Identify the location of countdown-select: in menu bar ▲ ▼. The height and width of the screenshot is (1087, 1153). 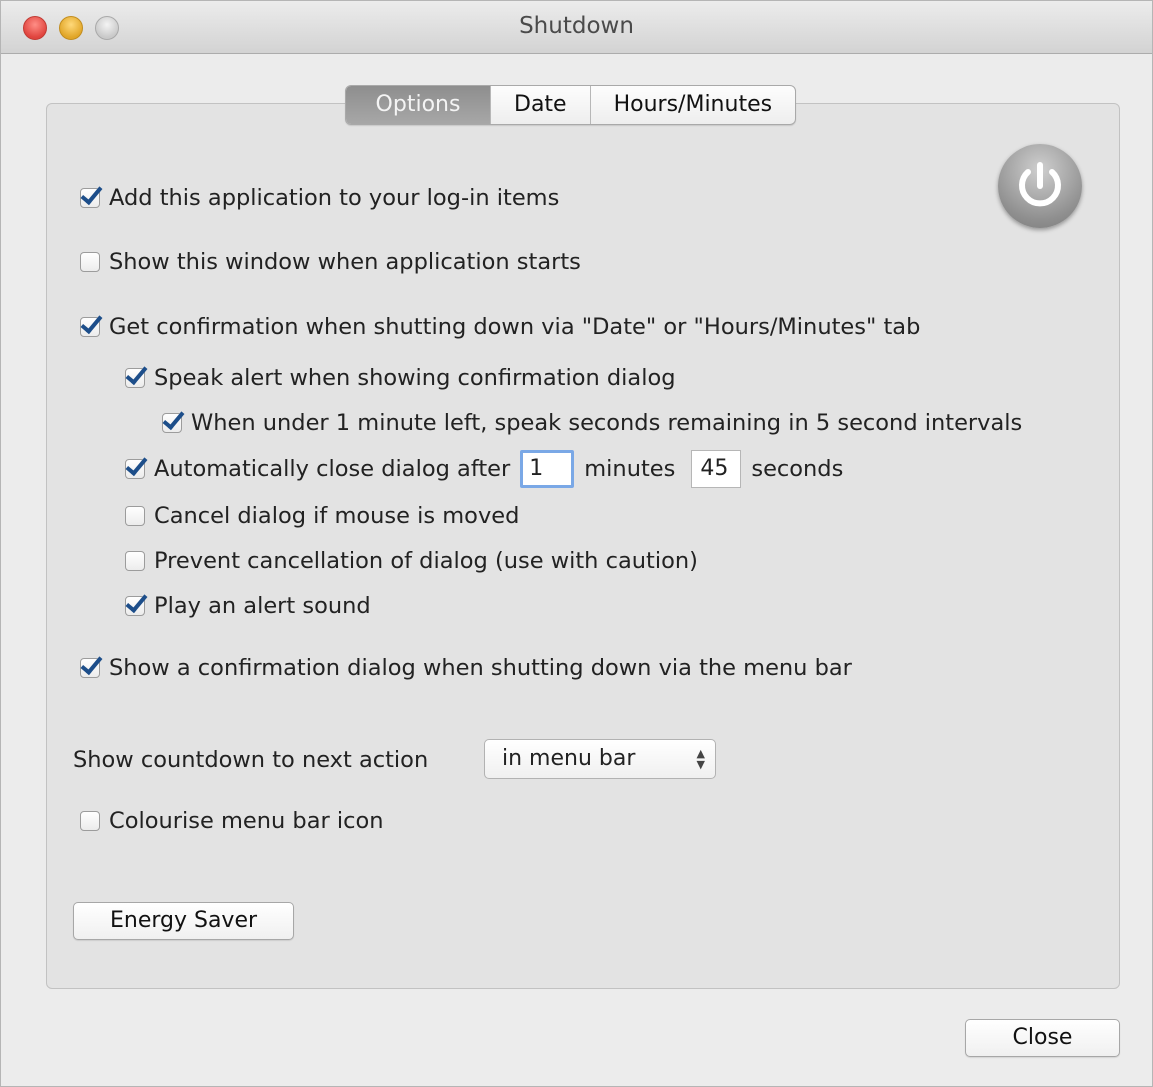
(600, 759).